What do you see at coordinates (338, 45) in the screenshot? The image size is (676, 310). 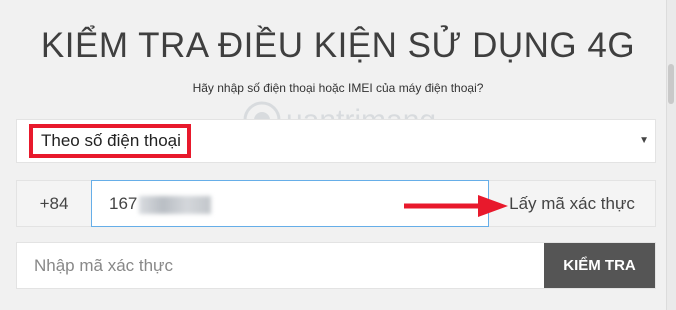 I see `page-title: KIỂM TRA ĐIỀU KIỆN SỬ DỤNG 4G` at bounding box center [338, 45].